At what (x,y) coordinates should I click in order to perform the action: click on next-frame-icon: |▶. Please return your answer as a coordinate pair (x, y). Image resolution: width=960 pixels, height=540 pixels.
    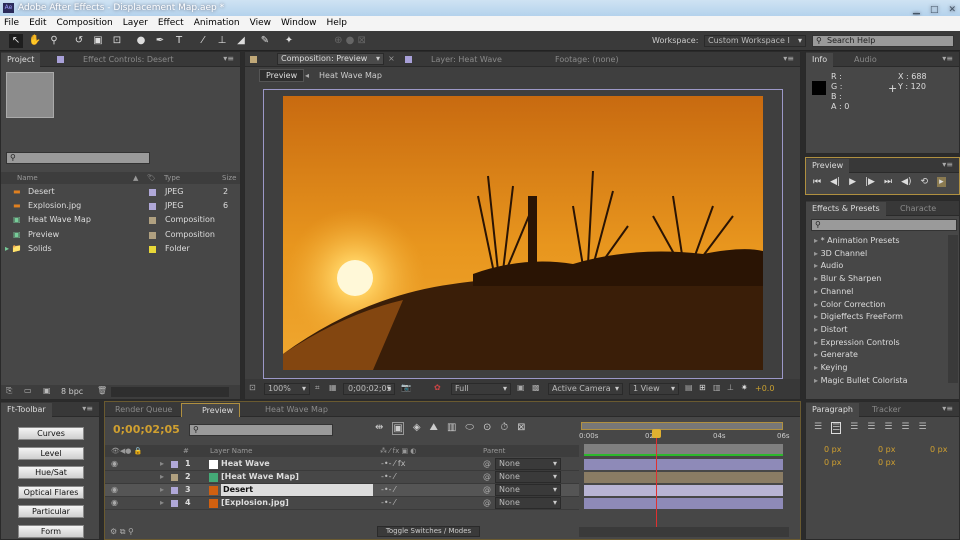
    Looking at the image, I should click on (870, 182).